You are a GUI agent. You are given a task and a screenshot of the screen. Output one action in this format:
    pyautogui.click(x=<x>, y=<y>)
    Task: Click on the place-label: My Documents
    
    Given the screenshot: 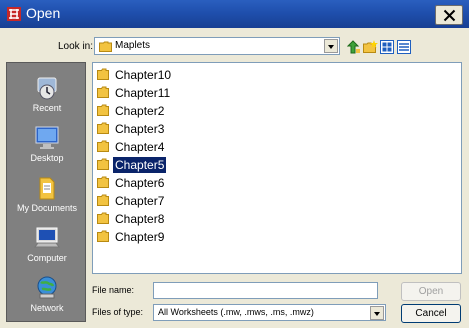 What is the action you would take?
    pyautogui.click(x=47, y=208)
    